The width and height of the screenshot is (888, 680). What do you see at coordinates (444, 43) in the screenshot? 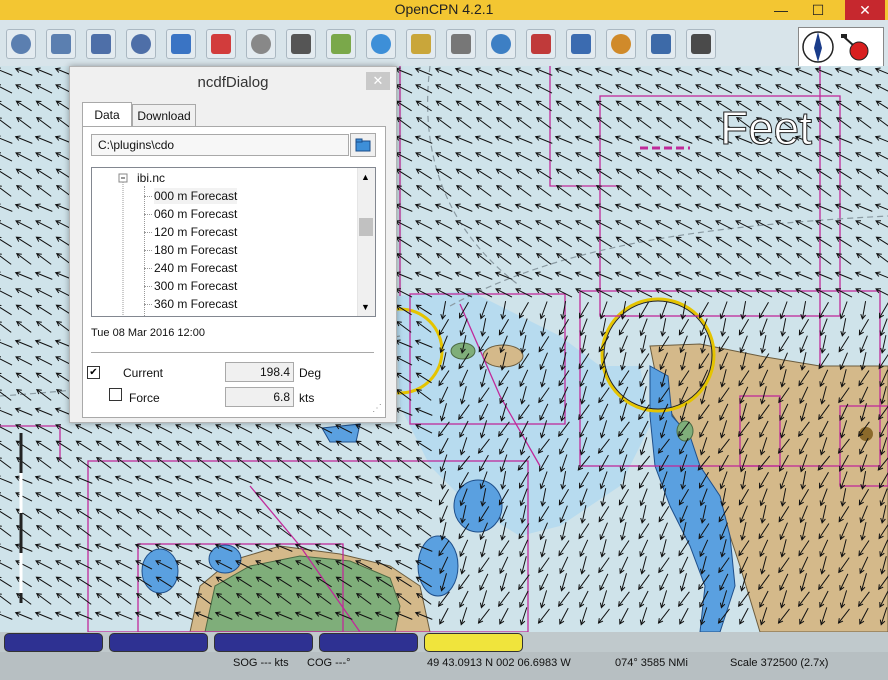
I see `main-toolbar` at bounding box center [444, 43].